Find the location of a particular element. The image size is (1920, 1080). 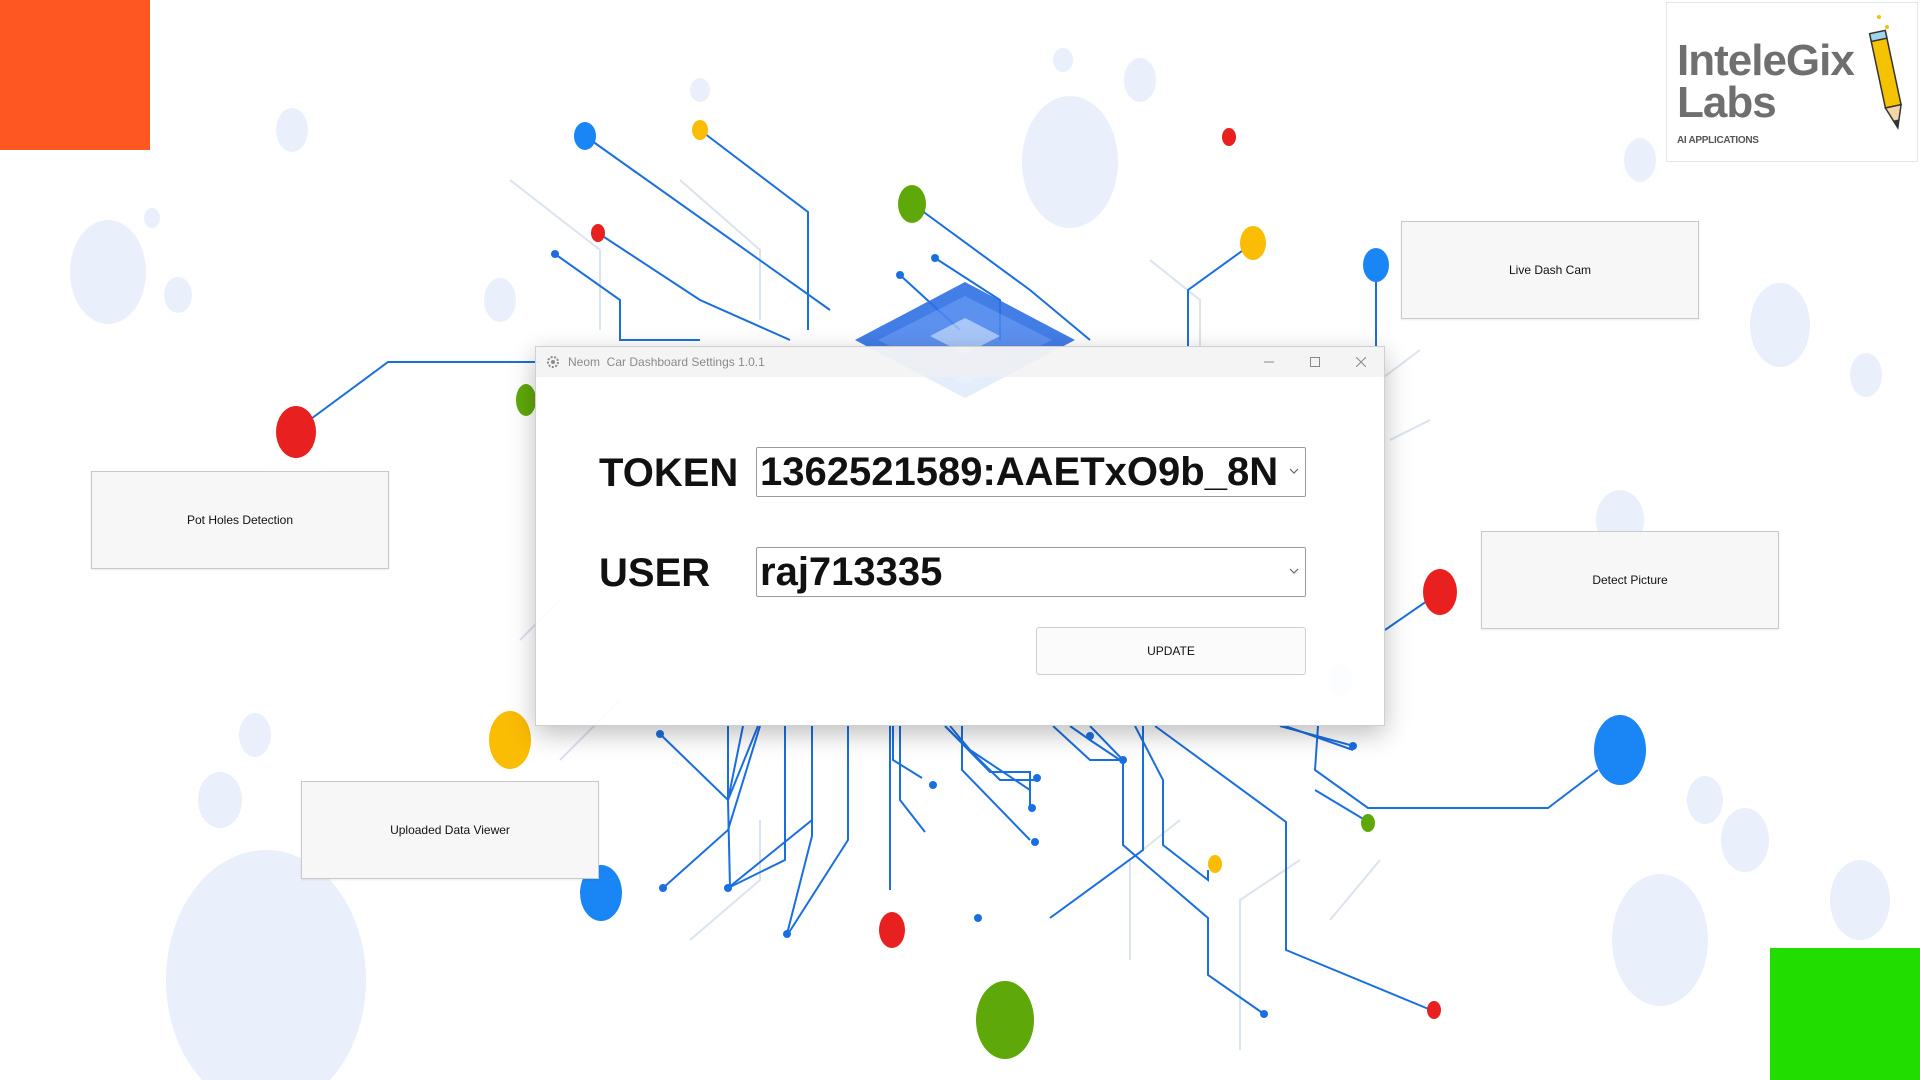

pencil-icon is located at coordinates (1885, 73).